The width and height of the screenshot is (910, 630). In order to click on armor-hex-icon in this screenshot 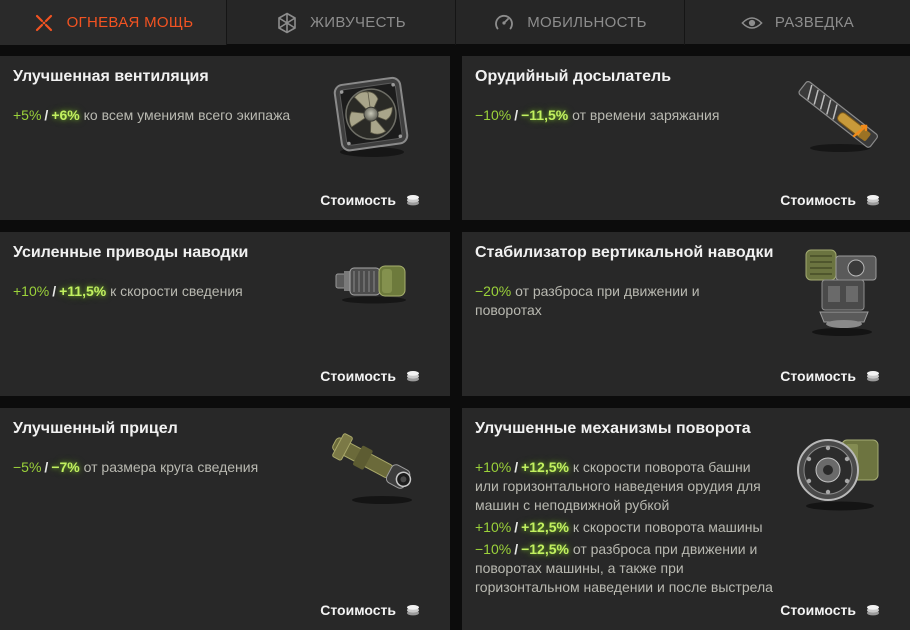, I will do `click(287, 23)`.